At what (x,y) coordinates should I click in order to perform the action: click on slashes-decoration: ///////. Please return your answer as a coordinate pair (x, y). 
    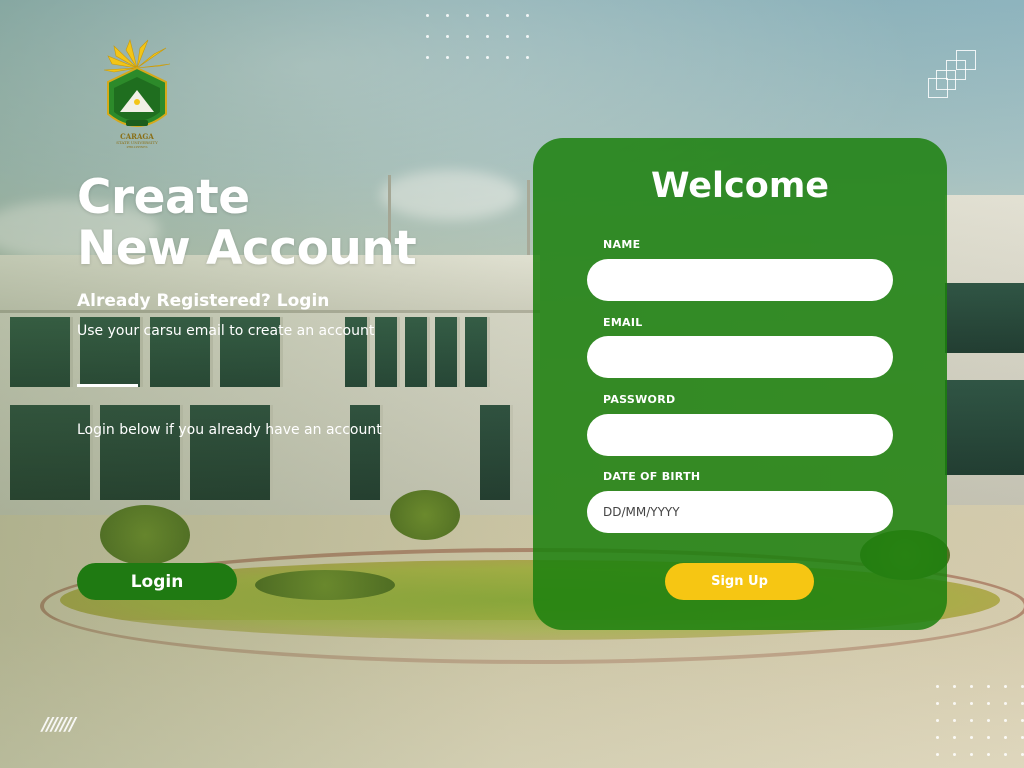
    Looking at the image, I should click on (59, 724).